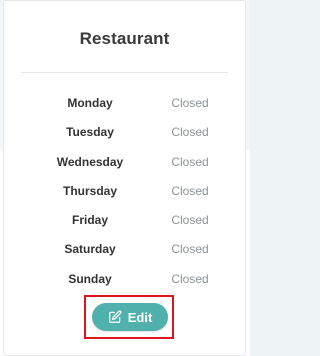 The height and width of the screenshot is (356, 320). What do you see at coordinates (90, 249) in the screenshot?
I see `day-label: Saturday` at bounding box center [90, 249].